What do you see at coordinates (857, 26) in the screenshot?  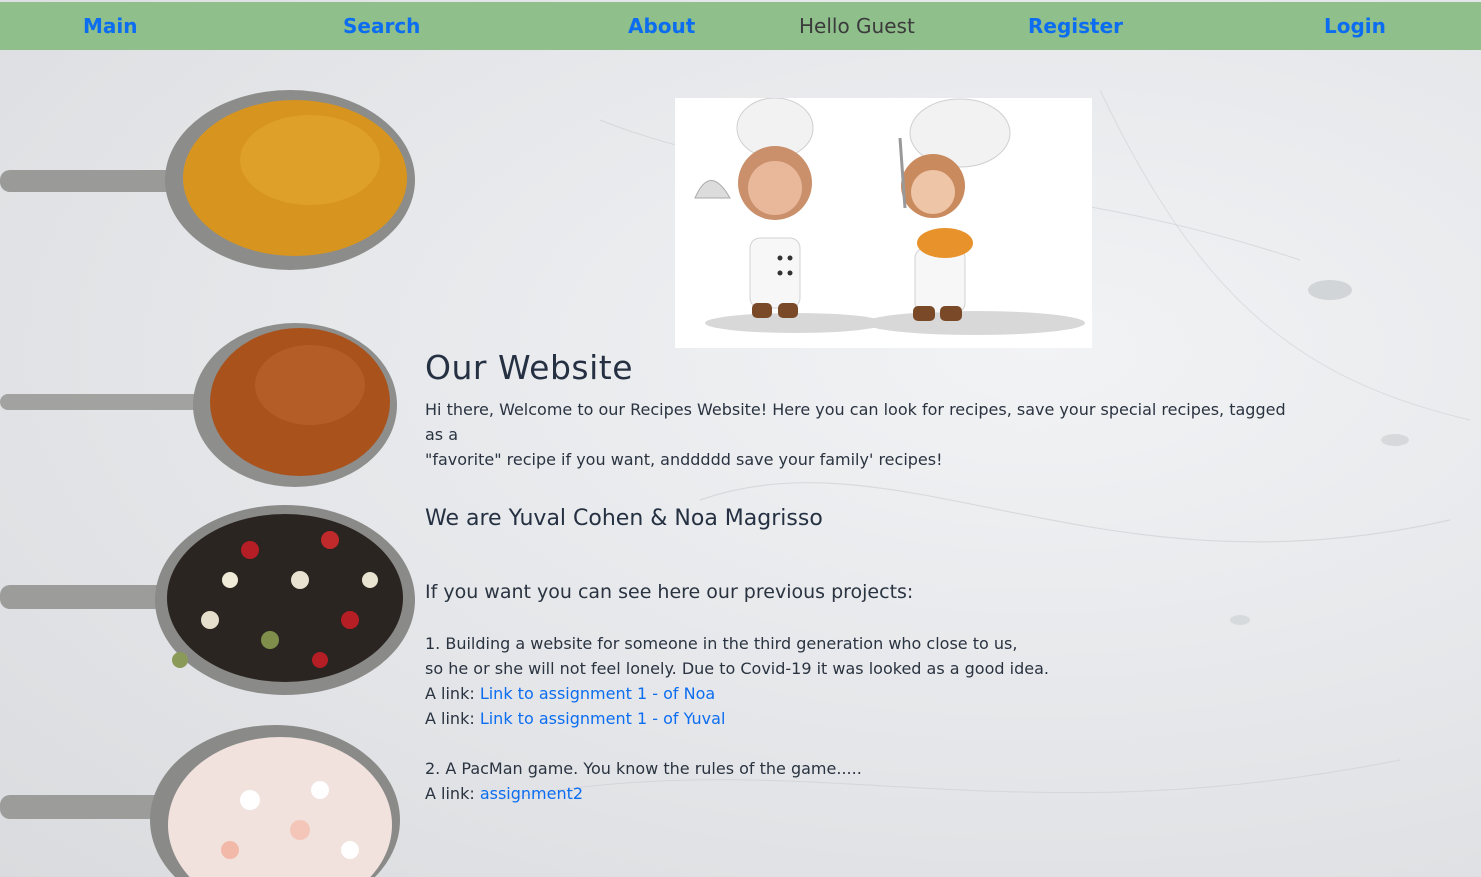 I see `greeting-text: Hello Guest` at bounding box center [857, 26].